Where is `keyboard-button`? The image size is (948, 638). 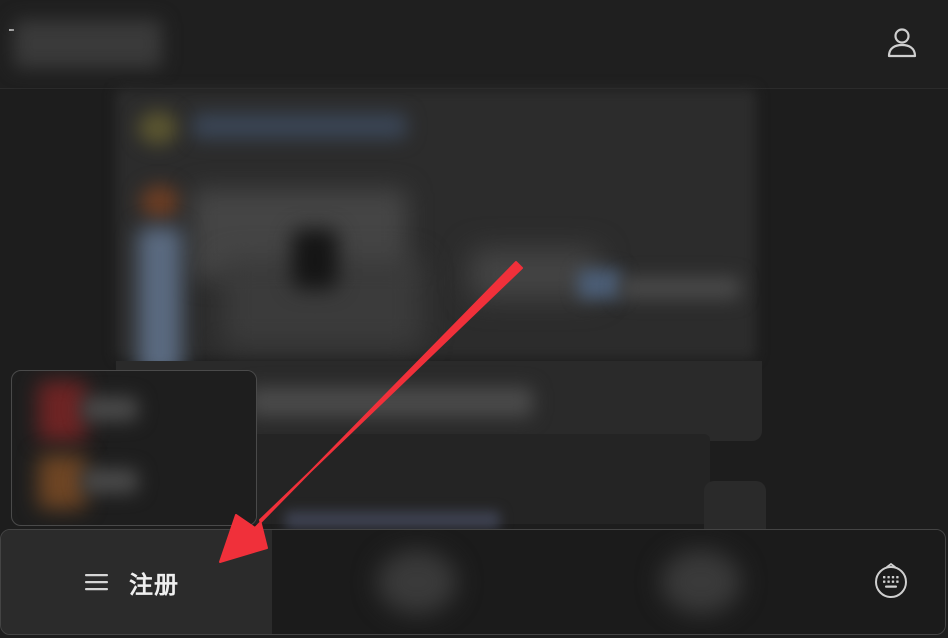 keyboard-button is located at coordinates (891, 581).